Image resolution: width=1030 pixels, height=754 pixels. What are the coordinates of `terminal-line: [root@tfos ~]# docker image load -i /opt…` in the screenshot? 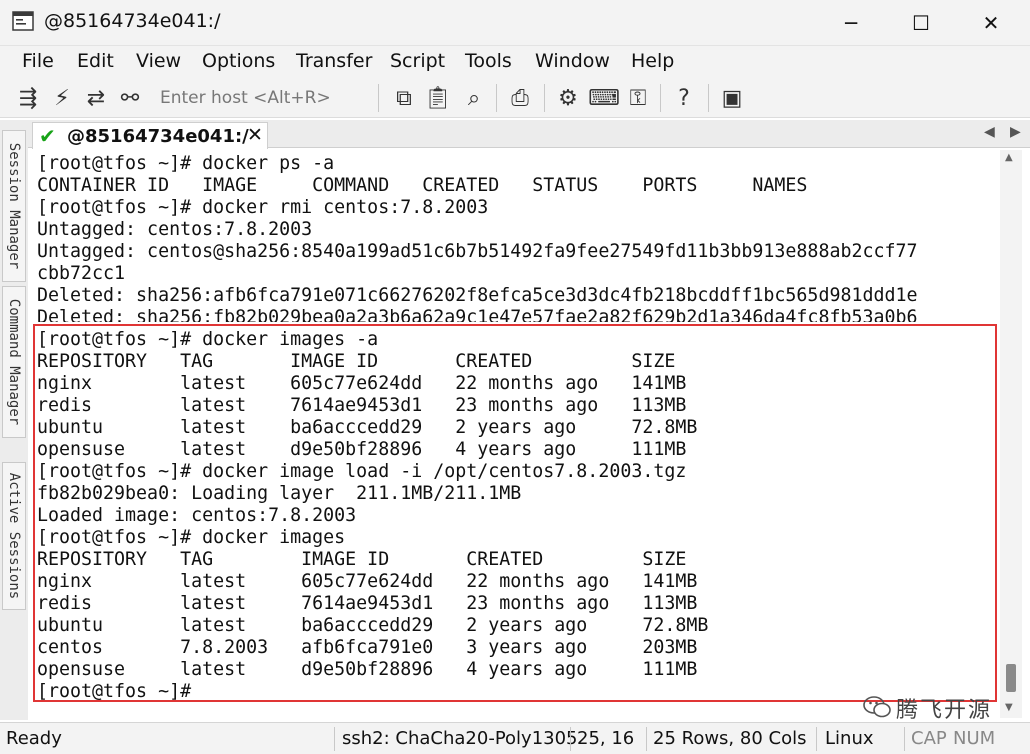 It's located at (362, 471).